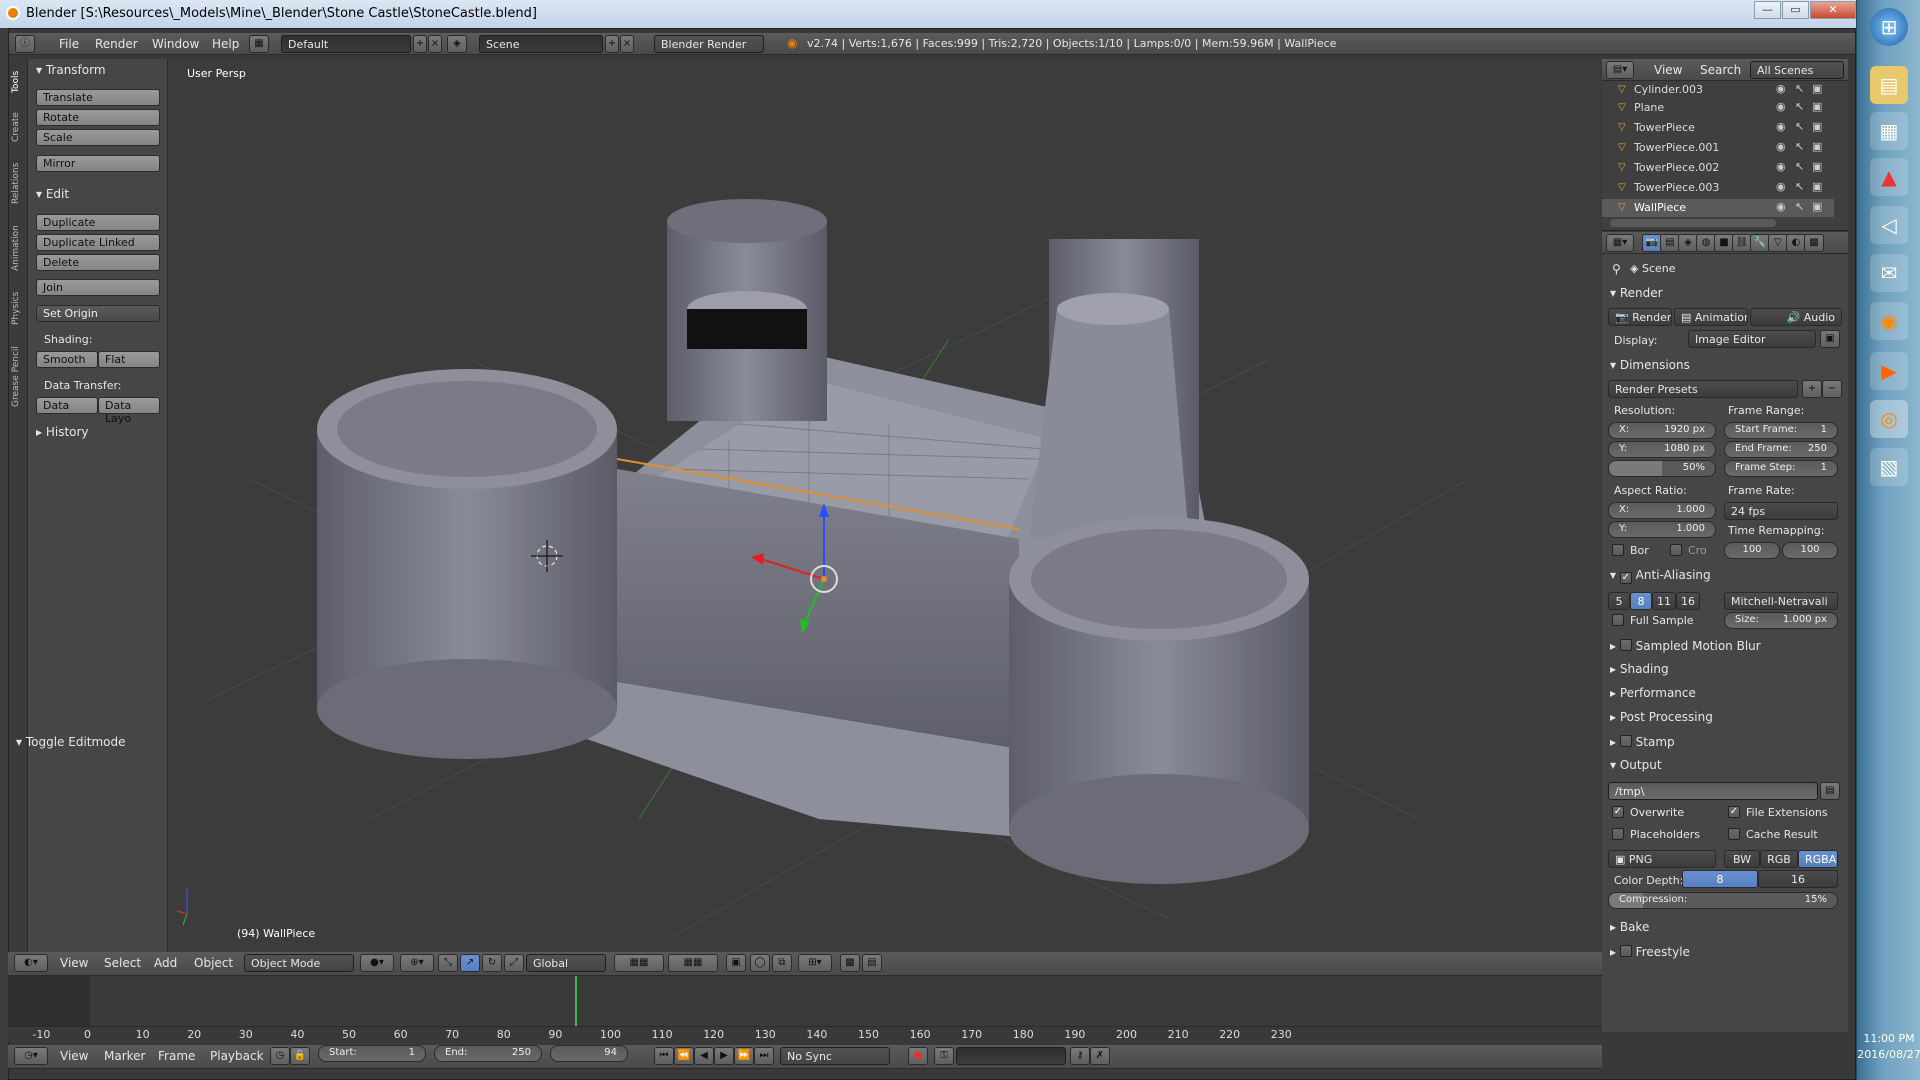 Image resolution: width=1920 pixels, height=1080 pixels. What do you see at coordinates (1742, 243) in the screenshot?
I see `constraints-icon: ⛓` at bounding box center [1742, 243].